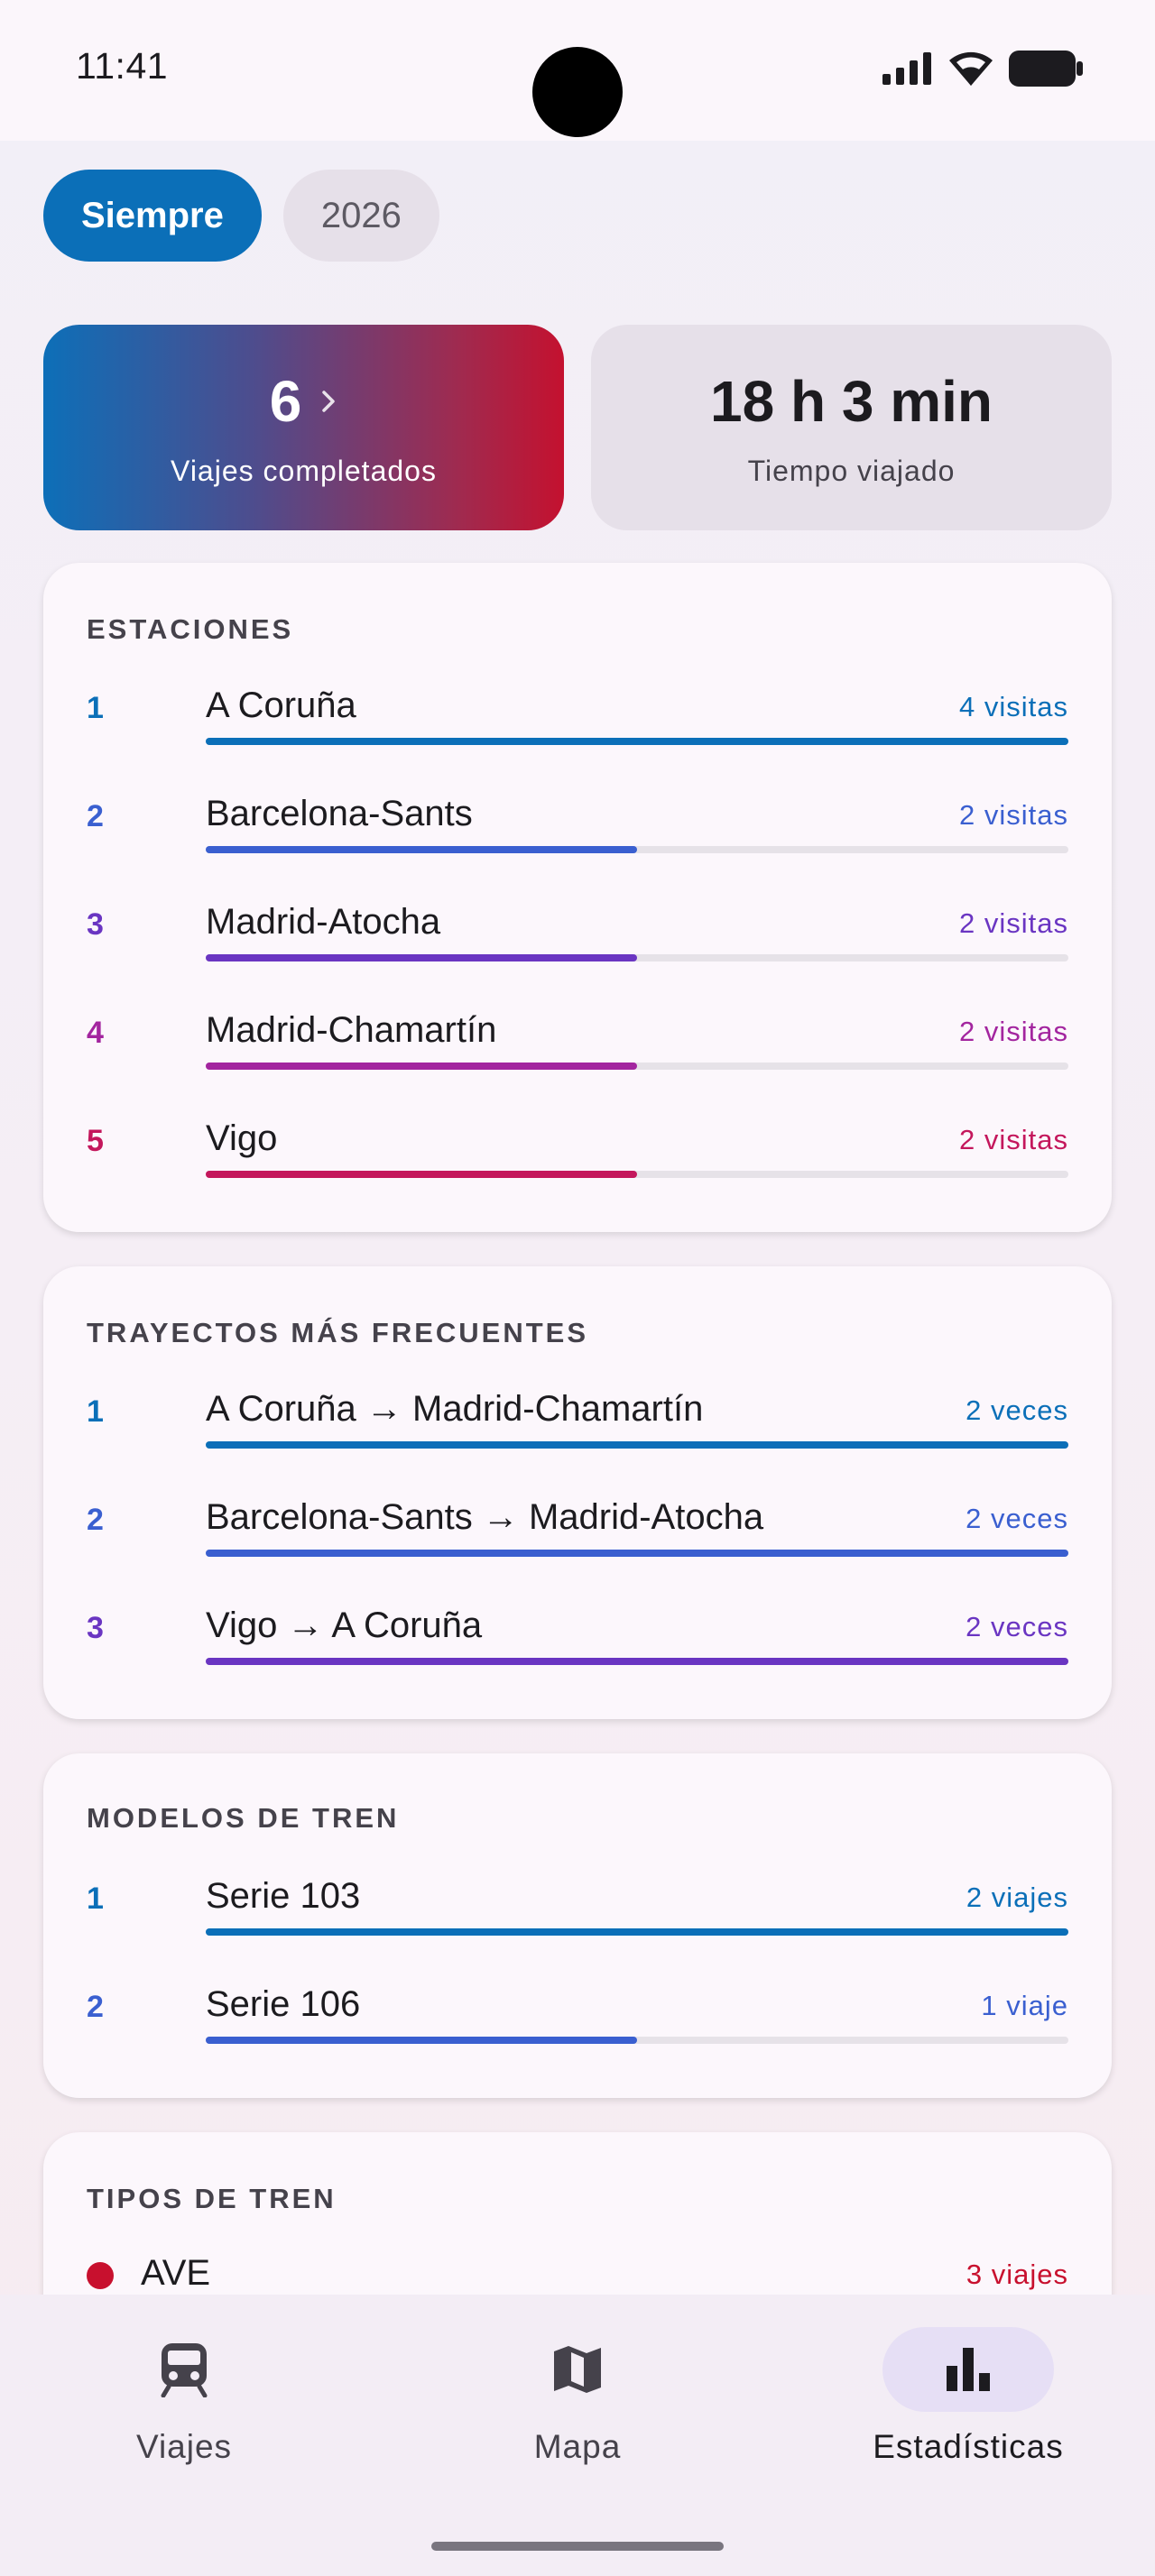 This screenshot has height=2576, width=1155. Describe the element at coordinates (190, 629) in the screenshot. I see `stations-title: ESTACIONES` at that location.